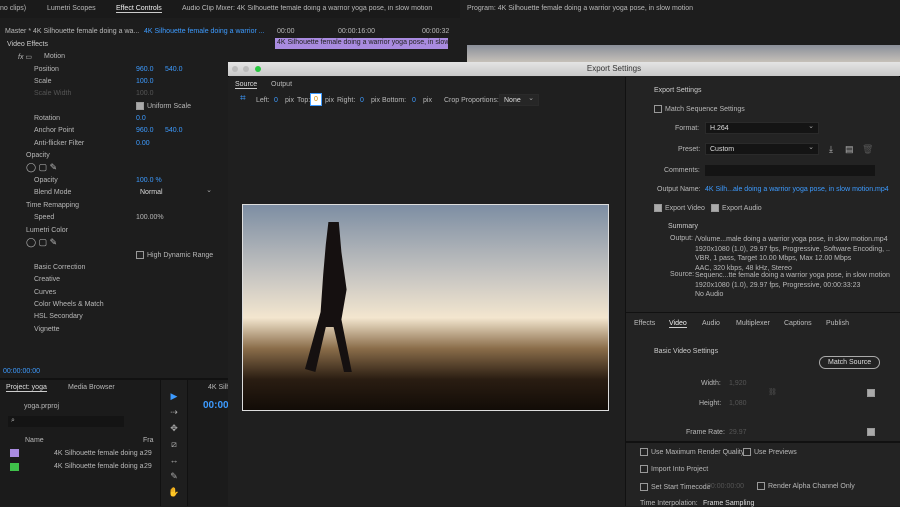 This screenshot has width=900, height=507. I want to click on tab-effects: Effects, so click(644, 323).